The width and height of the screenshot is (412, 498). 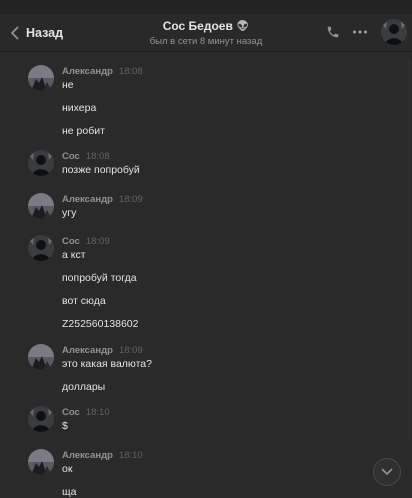 I want to click on message-text: угу, so click(x=69, y=213).